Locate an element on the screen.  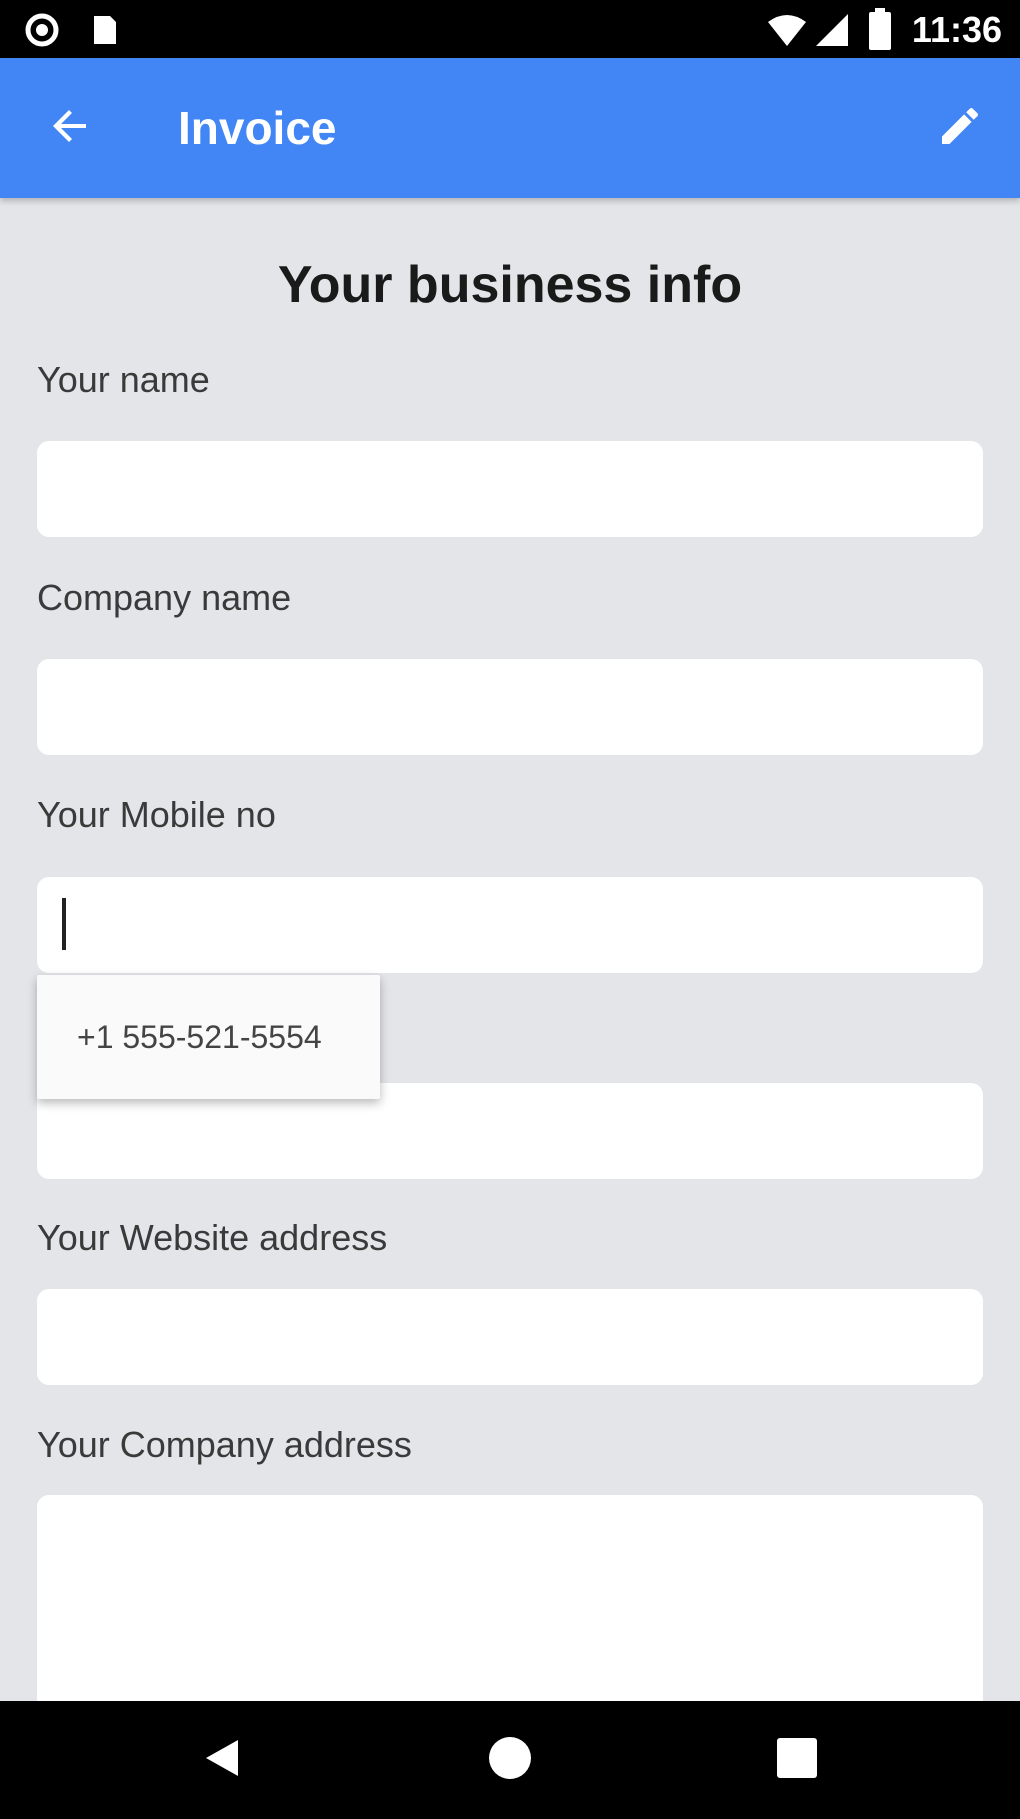
mobile-no-label: Your Mobile no is located at coordinates (156, 814).